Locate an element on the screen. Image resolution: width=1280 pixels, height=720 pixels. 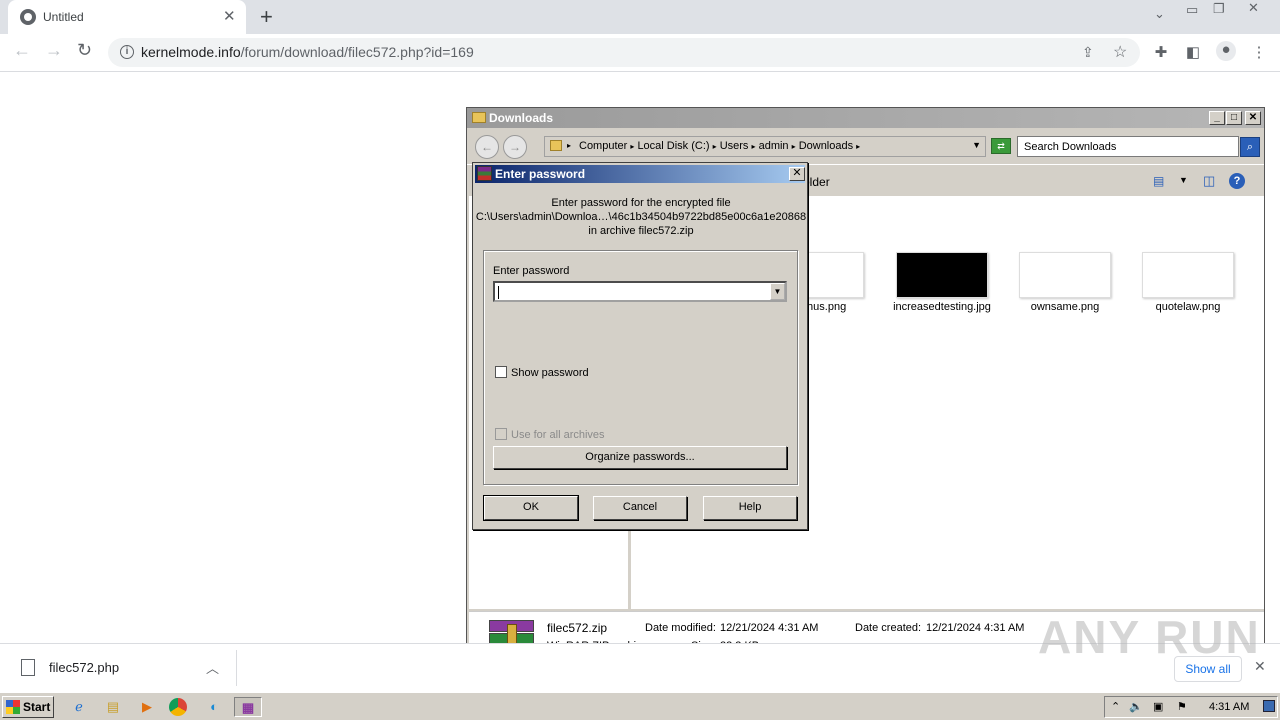
search-placeholder: Search Downloads is located at coordinates (1070, 147).